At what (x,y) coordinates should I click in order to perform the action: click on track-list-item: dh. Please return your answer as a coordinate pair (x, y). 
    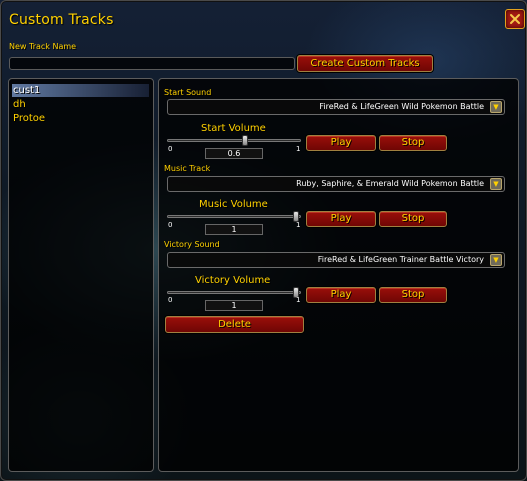
    Looking at the image, I should click on (19, 104).